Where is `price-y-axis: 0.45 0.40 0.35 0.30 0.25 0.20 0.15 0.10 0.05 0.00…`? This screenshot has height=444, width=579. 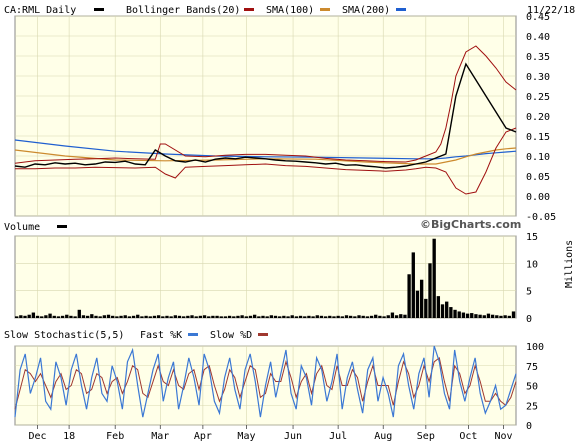 price-y-axis: 0.45 0.40 0.35 0.30 0.25 0.20 0.15 0.10 0.05 0.00… is located at coordinates (541, 117).